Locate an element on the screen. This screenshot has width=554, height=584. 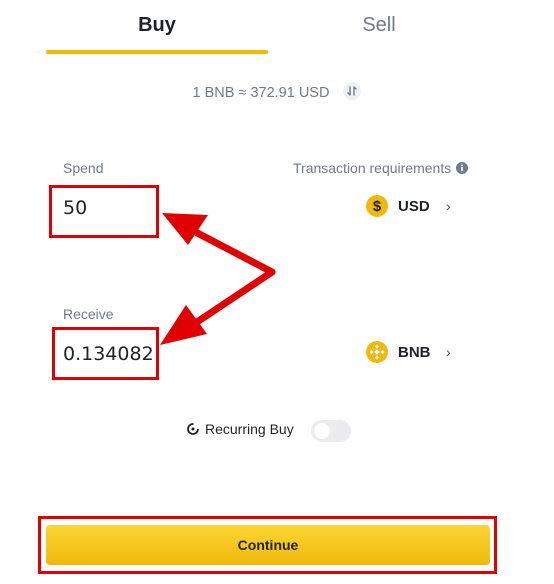
recurring-icon is located at coordinates (193, 429).